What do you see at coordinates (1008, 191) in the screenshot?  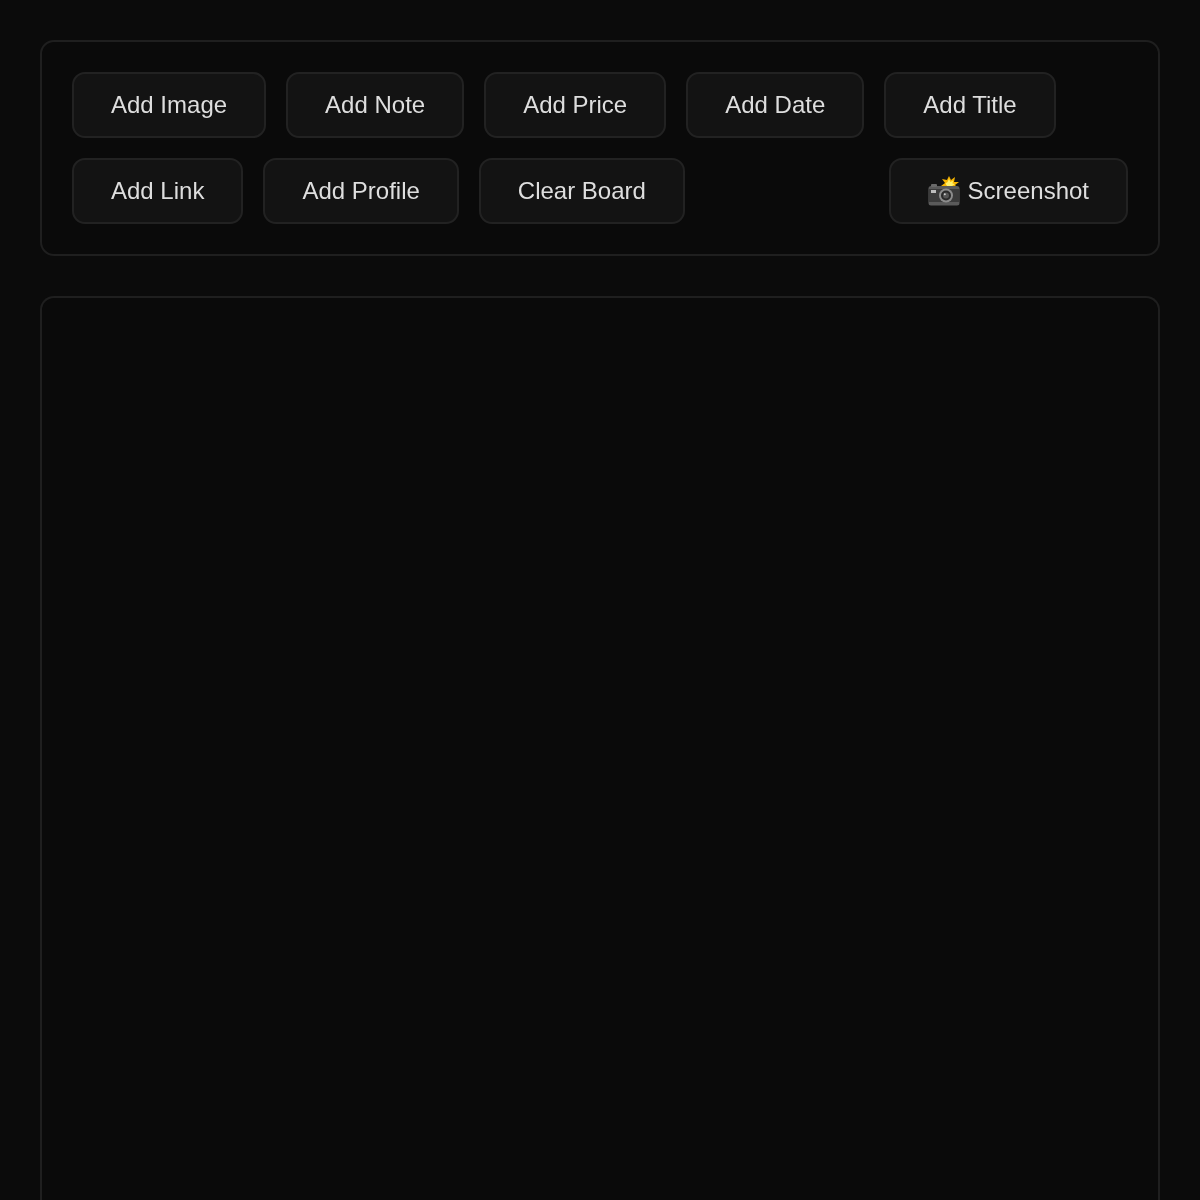 I see `screenshot-button: Screenshot` at bounding box center [1008, 191].